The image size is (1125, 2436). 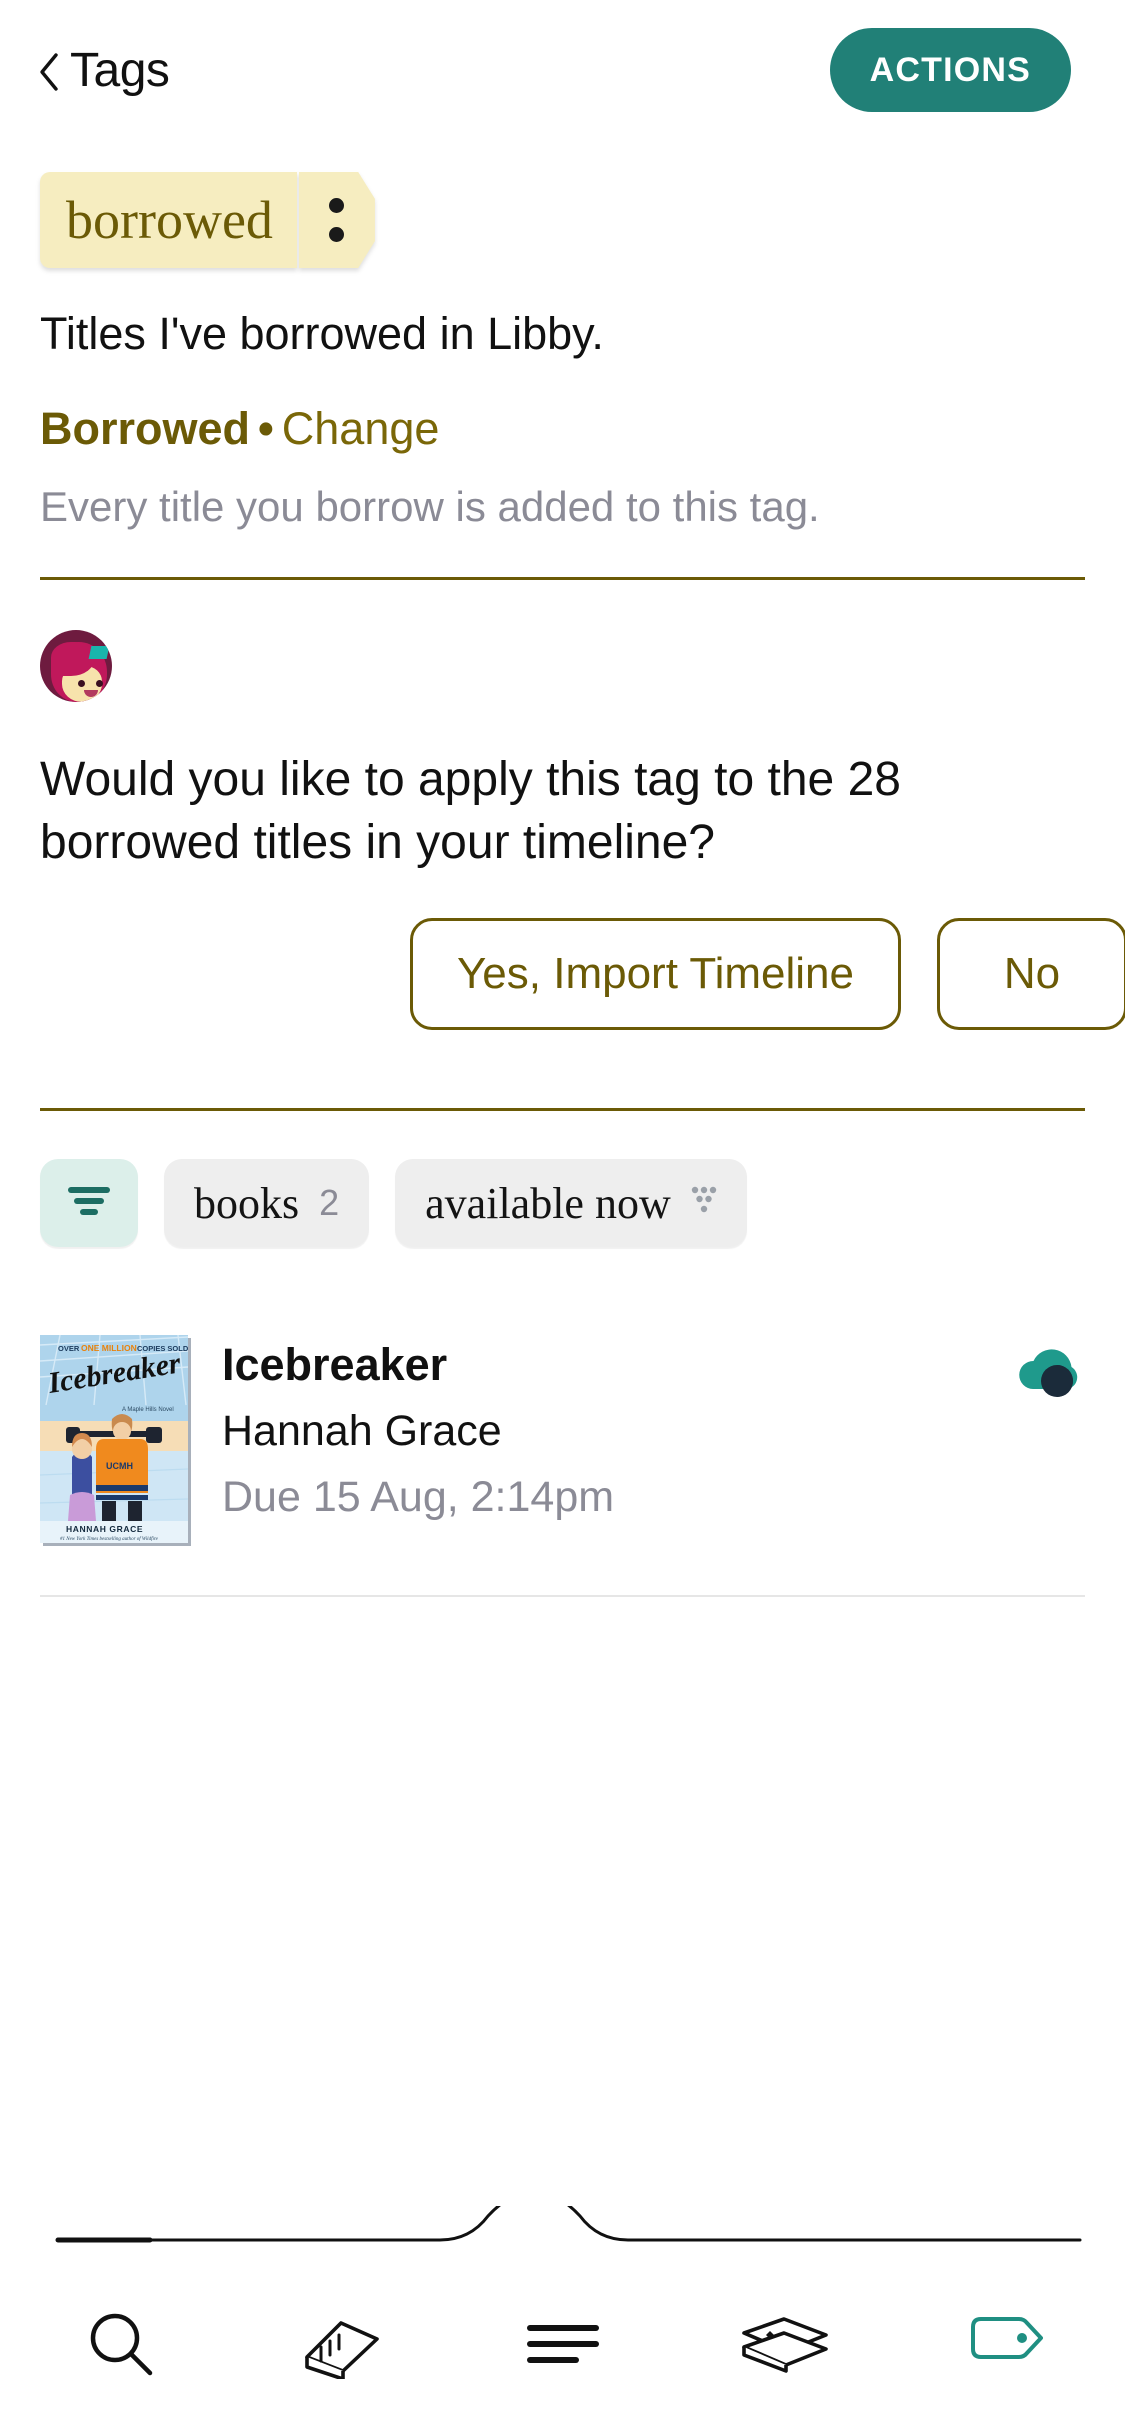 What do you see at coordinates (49, 71) in the screenshot?
I see `chevron-left-icon` at bounding box center [49, 71].